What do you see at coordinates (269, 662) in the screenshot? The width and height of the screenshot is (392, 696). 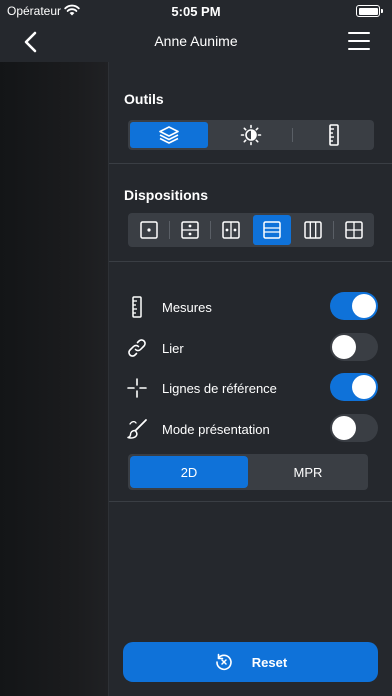 I see `reset-label: Reset` at bounding box center [269, 662].